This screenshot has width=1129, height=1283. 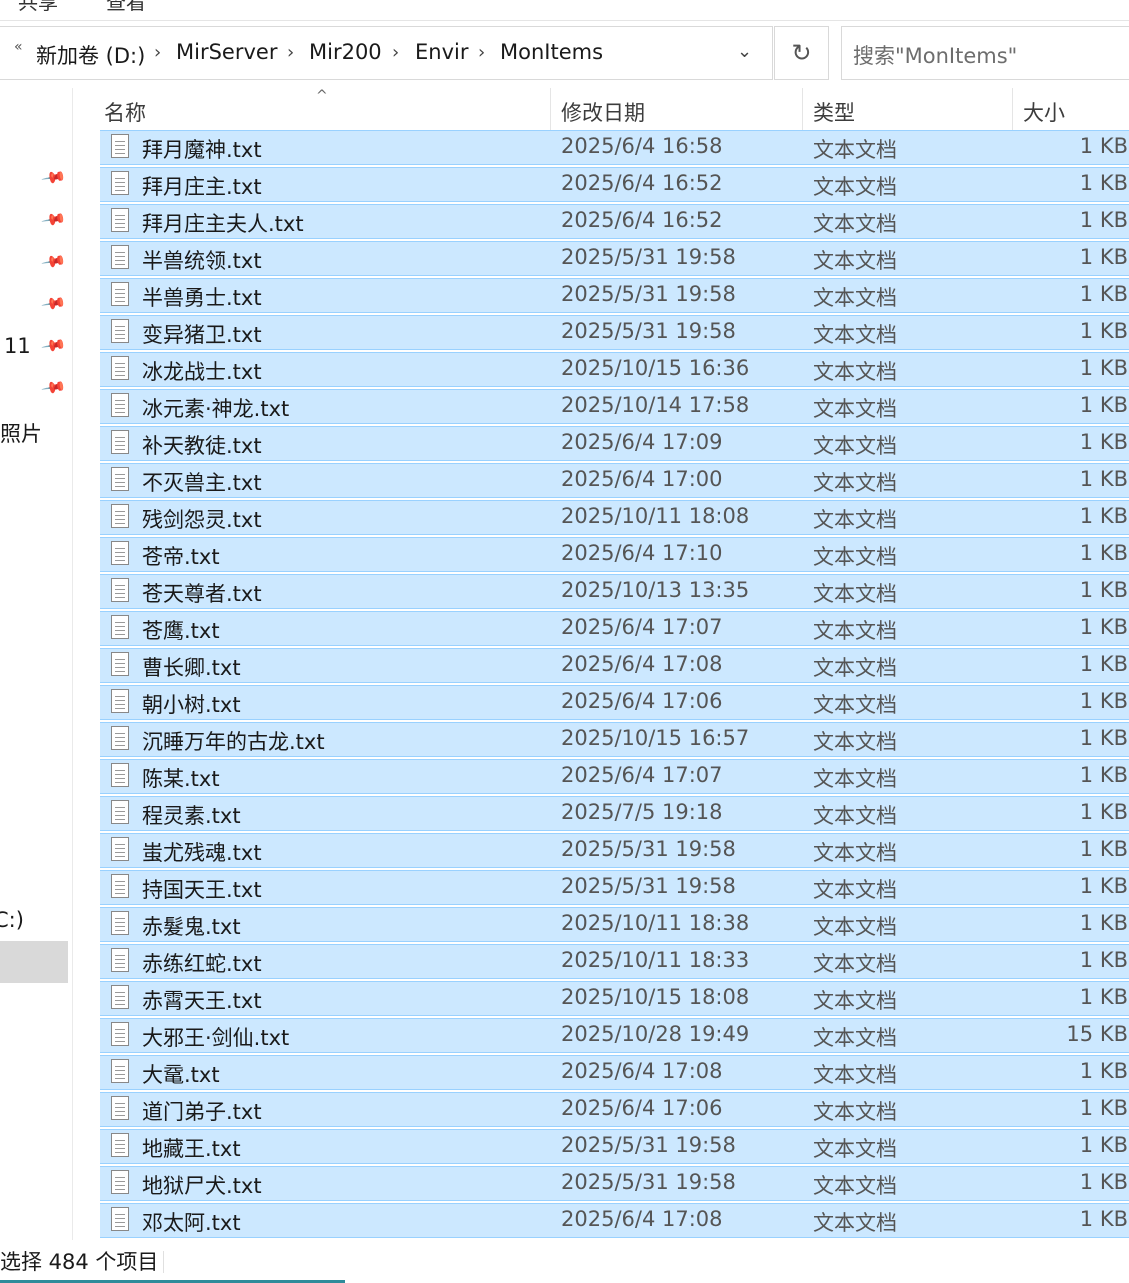 What do you see at coordinates (642, 1219) in the screenshot?
I see `file-date-modified: 2025/6/4 17:08` at bounding box center [642, 1219].